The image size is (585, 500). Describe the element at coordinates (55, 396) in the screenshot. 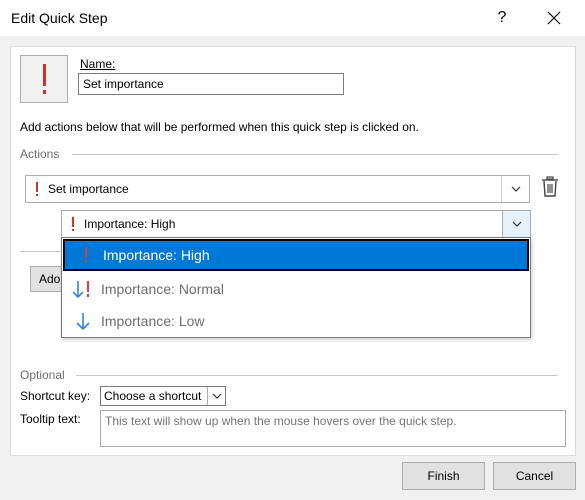

I see `shortcut-key-label: Shortcut key:` at that location.